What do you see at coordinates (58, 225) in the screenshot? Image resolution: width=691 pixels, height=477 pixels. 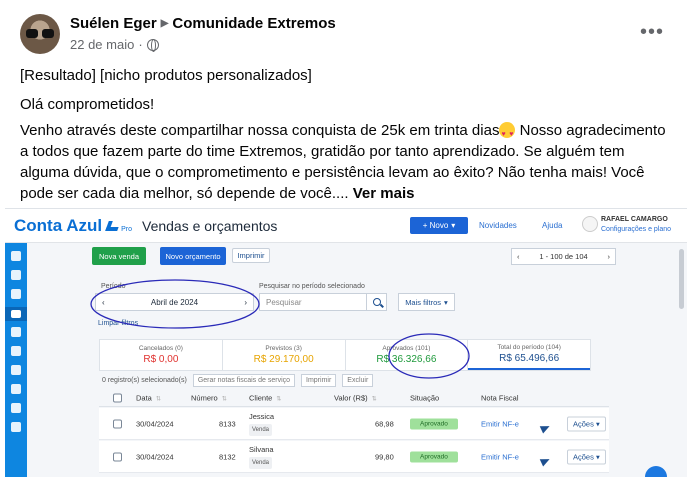 I see `brand-name: Conta Azul` at bounding box center [58, 225].